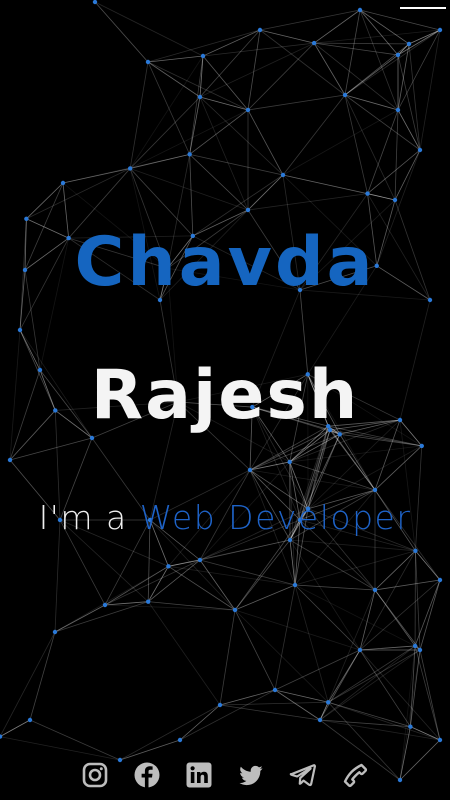  I want to click on social-links, so click(225, 776).